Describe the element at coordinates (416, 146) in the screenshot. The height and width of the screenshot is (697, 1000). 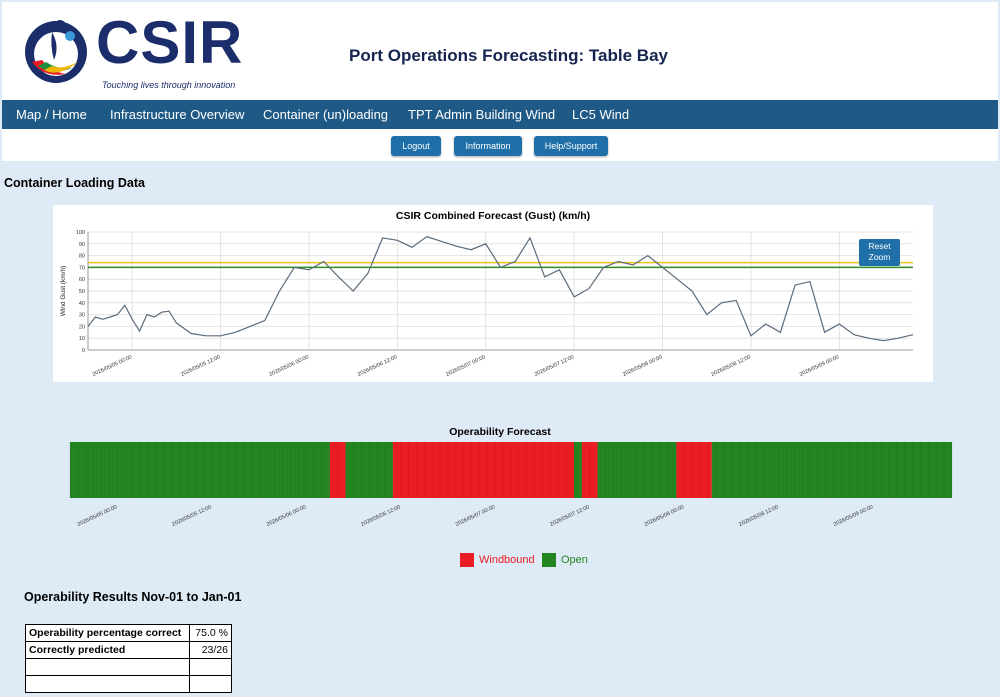
I see `logout-button: Logout` at that location.